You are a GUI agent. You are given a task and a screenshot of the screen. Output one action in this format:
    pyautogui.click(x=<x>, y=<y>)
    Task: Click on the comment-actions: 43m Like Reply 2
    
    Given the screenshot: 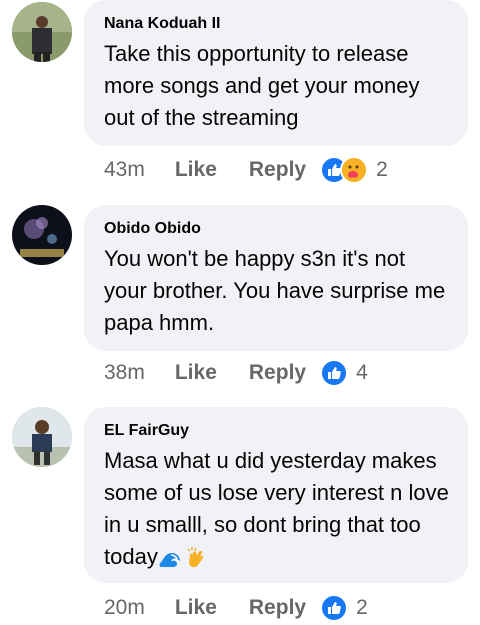 What is the action you would take?
    pyautogui.click(x=246, y=170)
    